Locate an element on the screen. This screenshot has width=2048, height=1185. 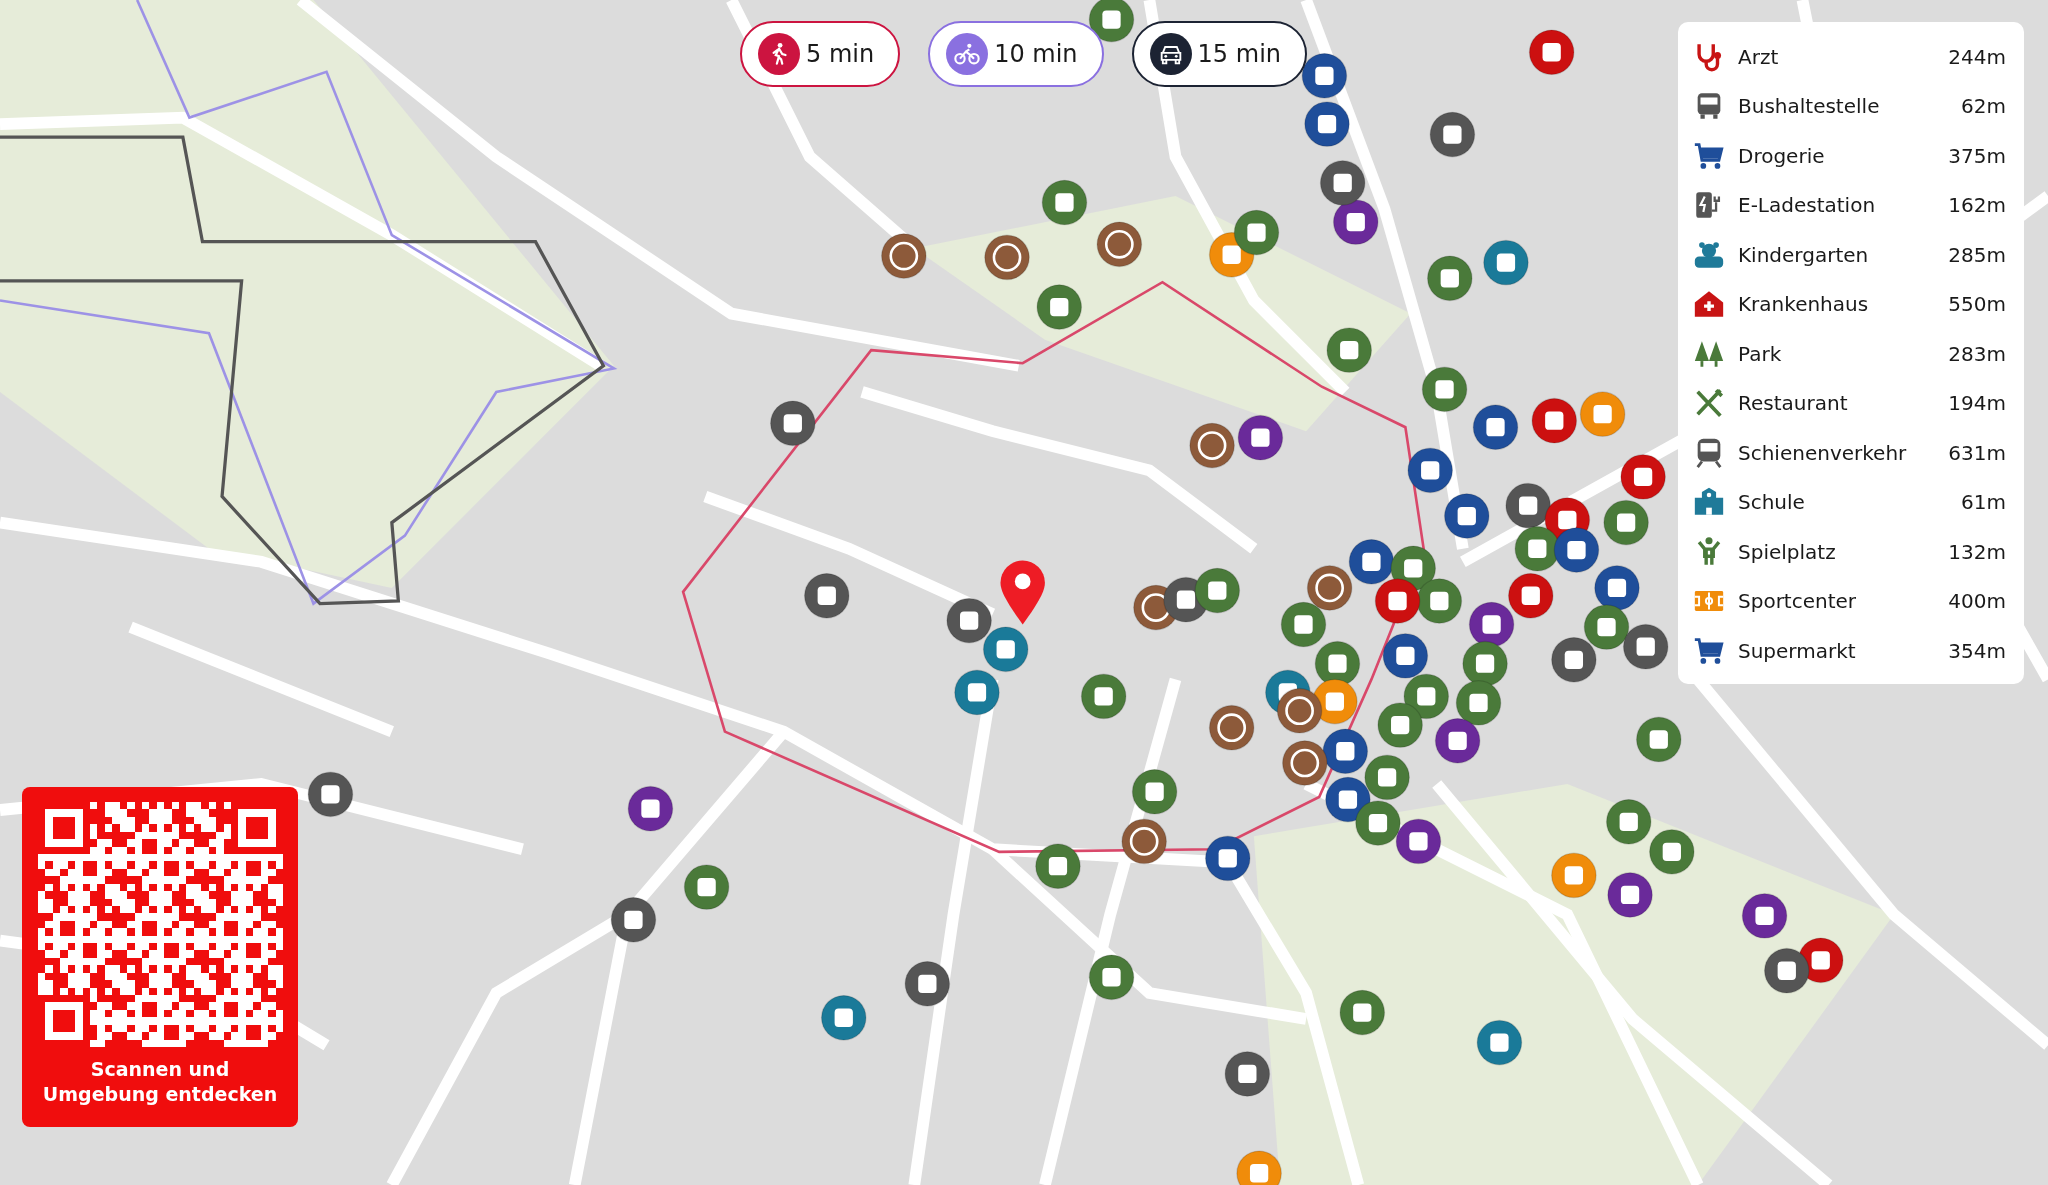
travel-time-button: 10 min is located at coordinates (1016, 54).